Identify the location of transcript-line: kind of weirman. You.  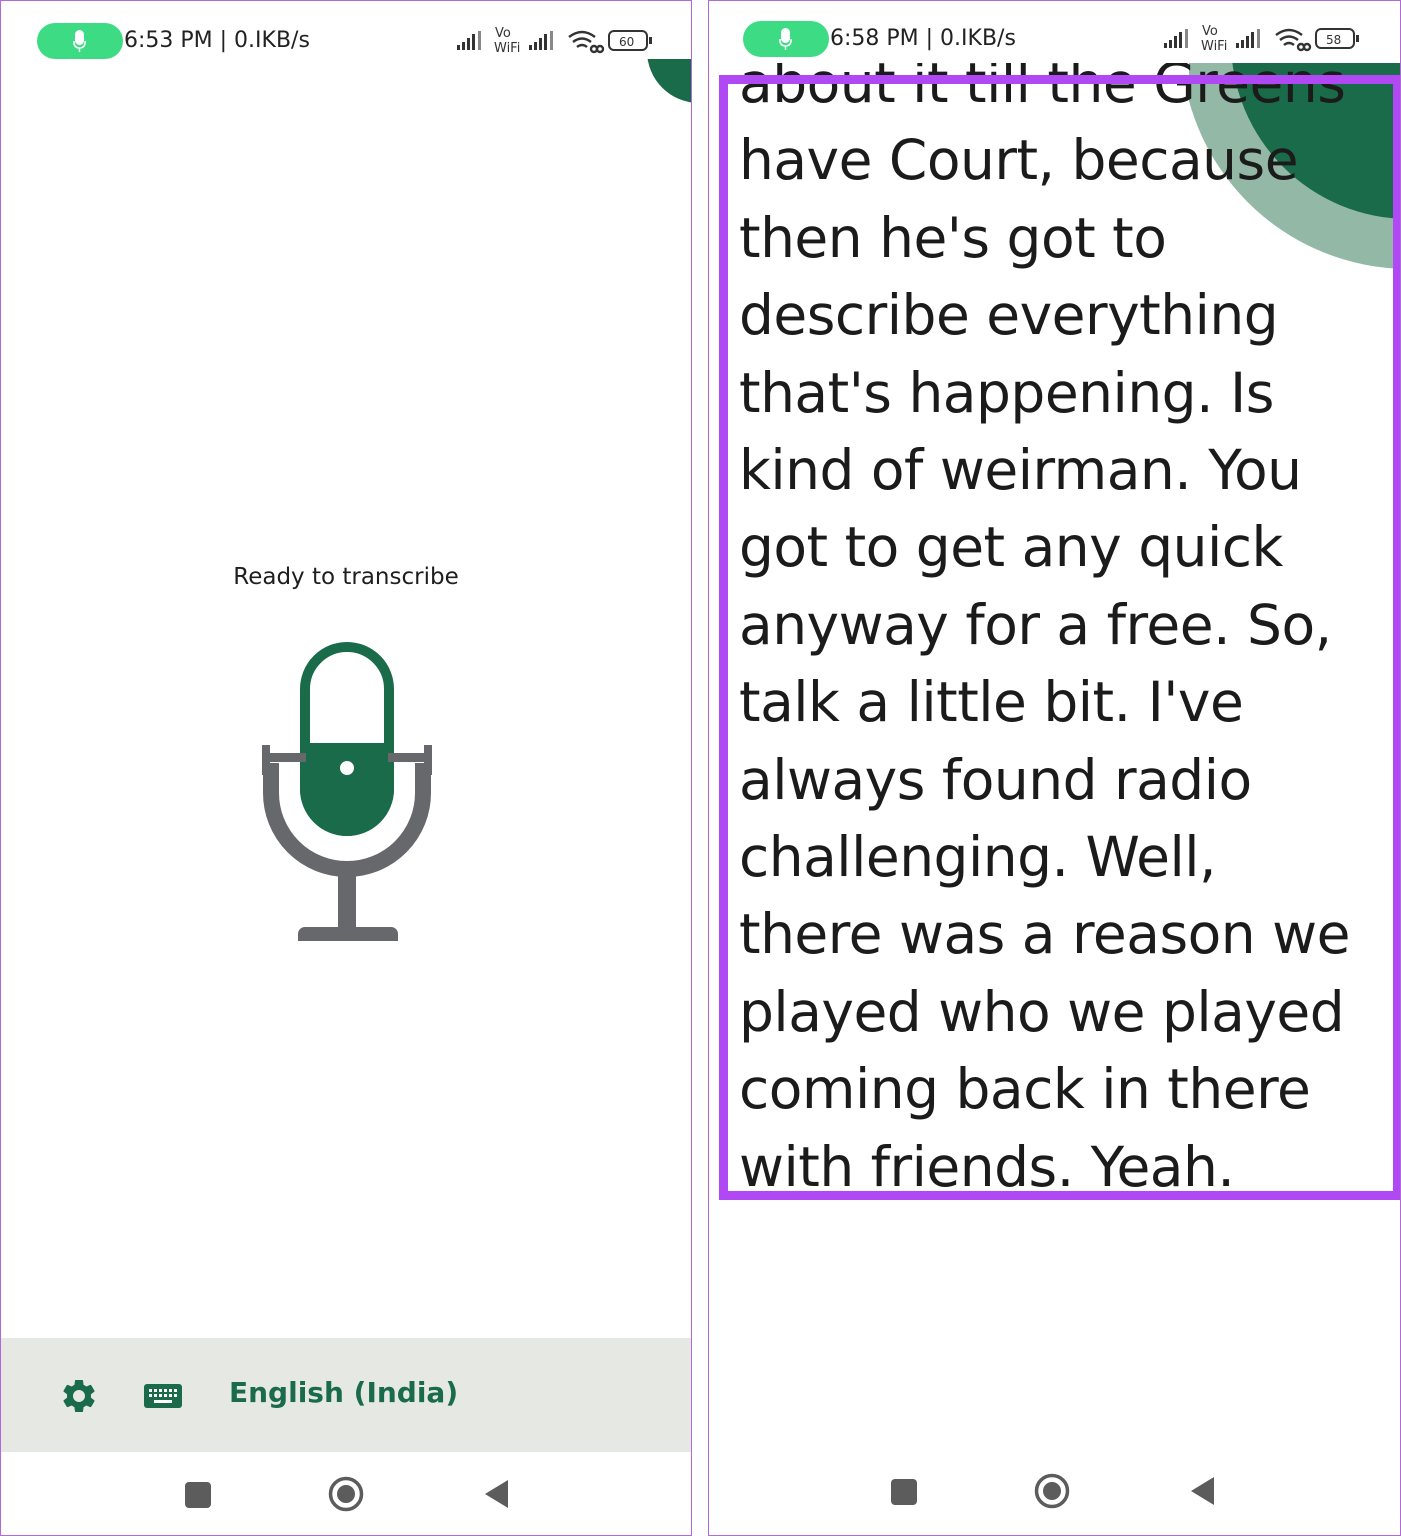
(1020, 470).